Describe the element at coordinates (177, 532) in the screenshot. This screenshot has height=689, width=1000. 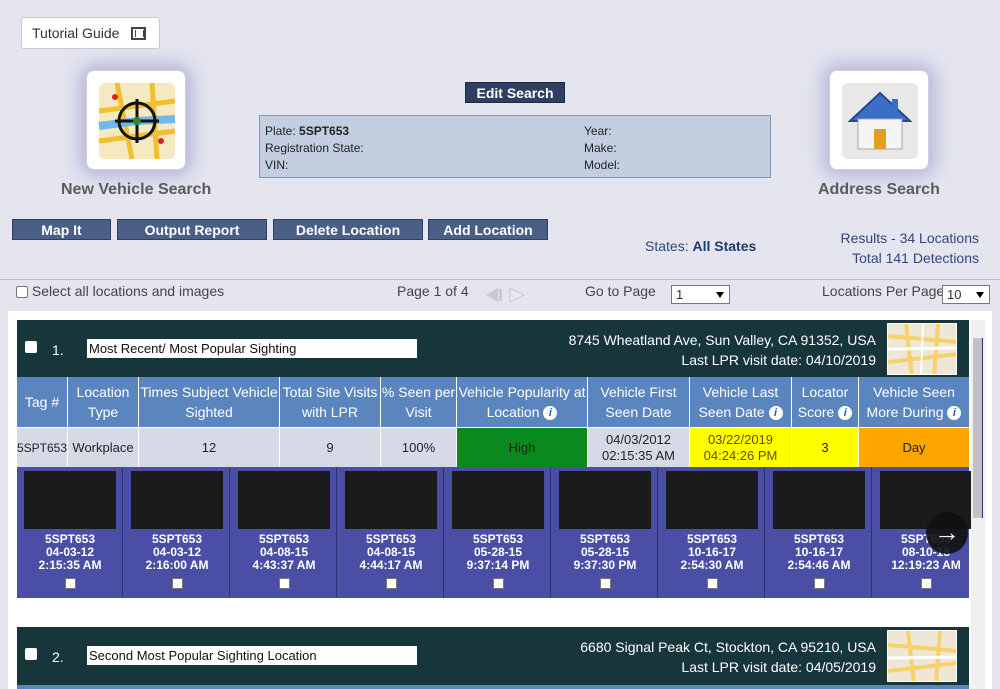
I see `detection-thumbnail: 5SPT653 04-03-12 2:16:00 AM` at that location.